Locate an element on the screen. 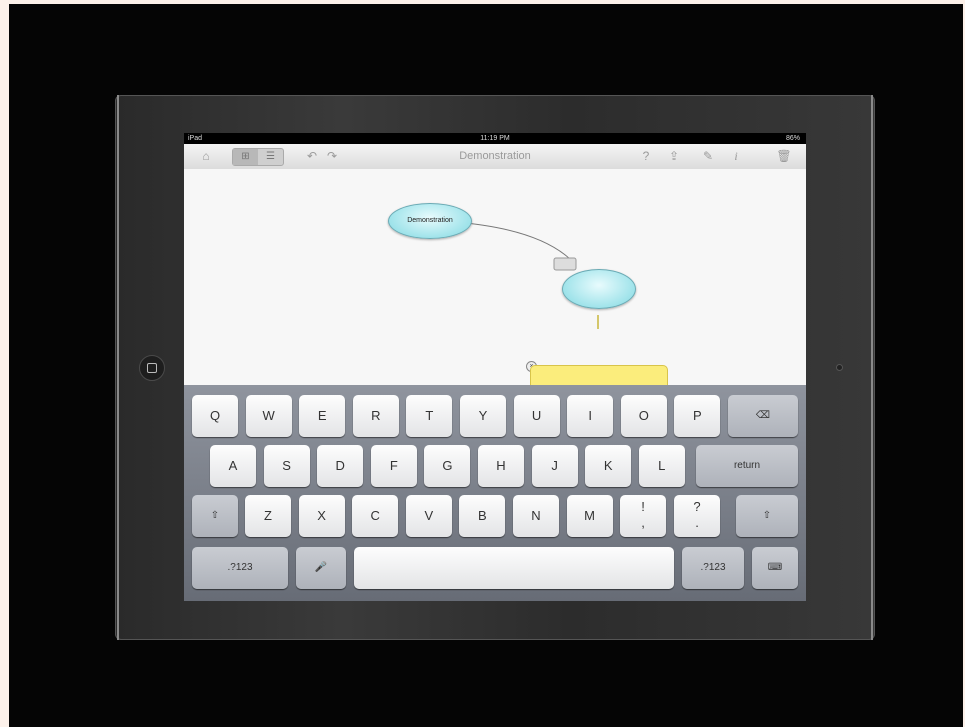  key-f: F is located at coordinates (393, 466).